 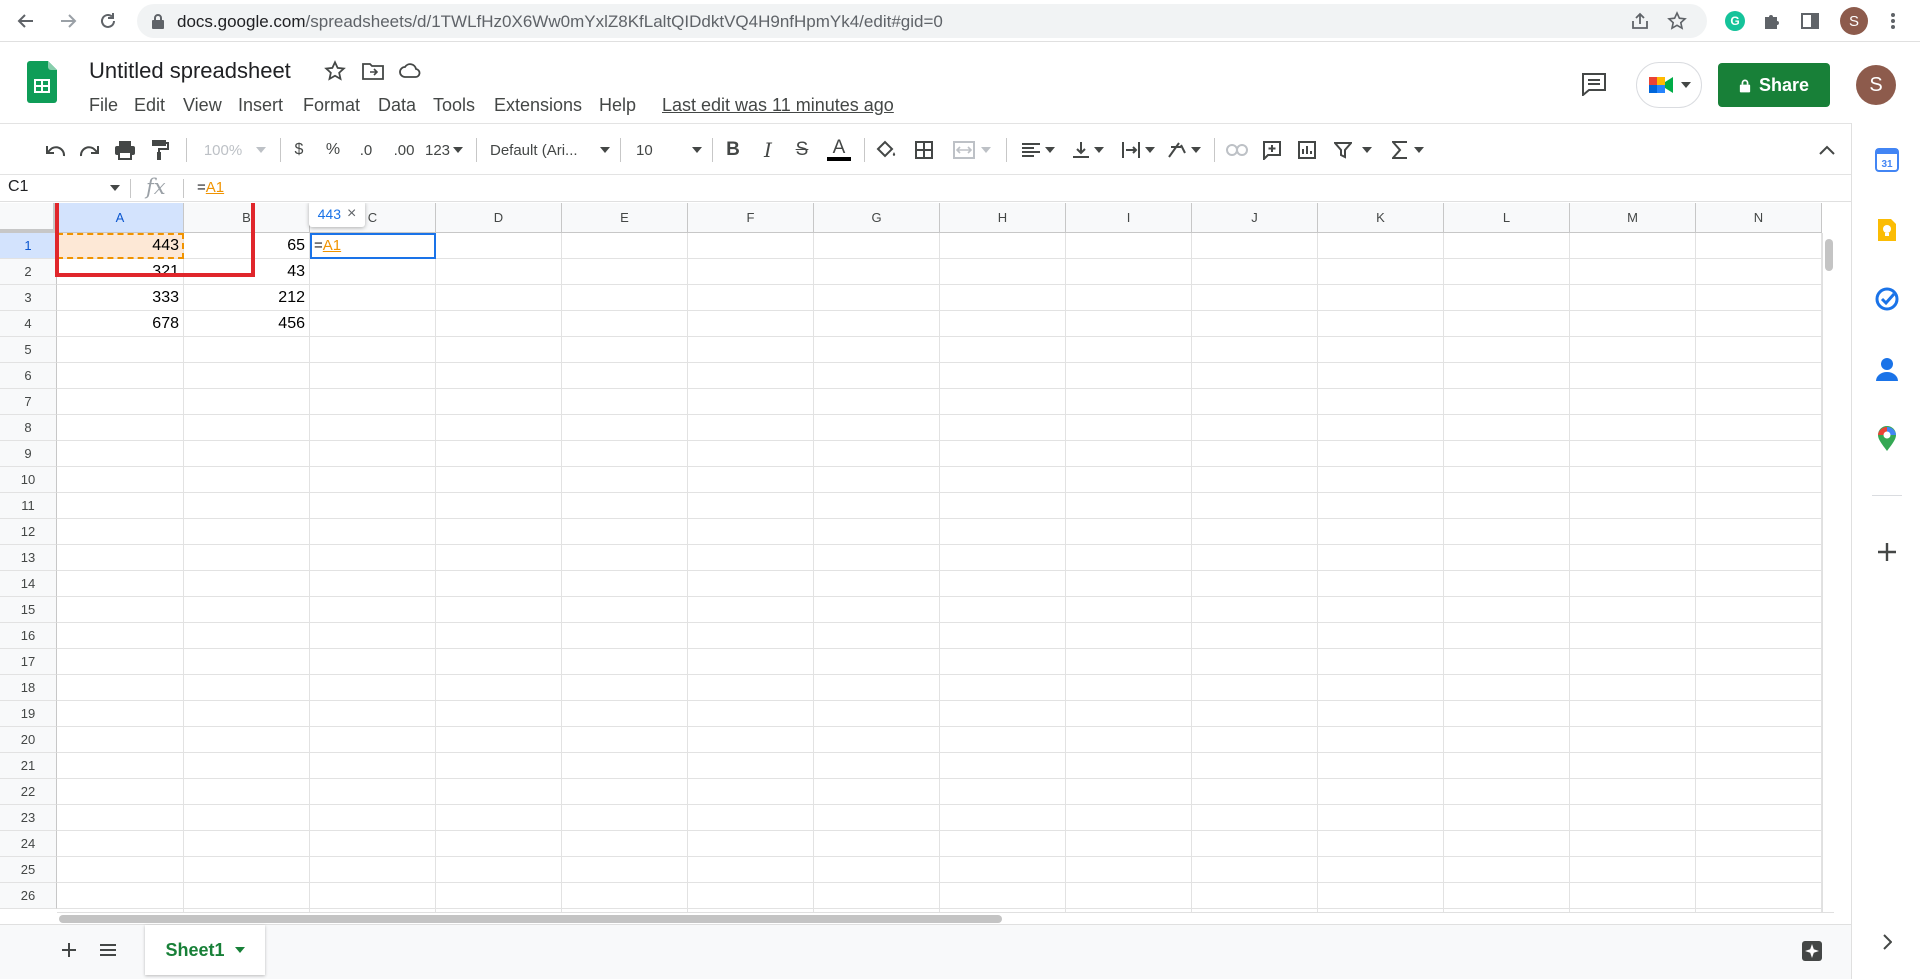 What do you see at coordinates (1887, 299) in the screenshot?
I see `tasks-app` at bounding box center [1887, 299].